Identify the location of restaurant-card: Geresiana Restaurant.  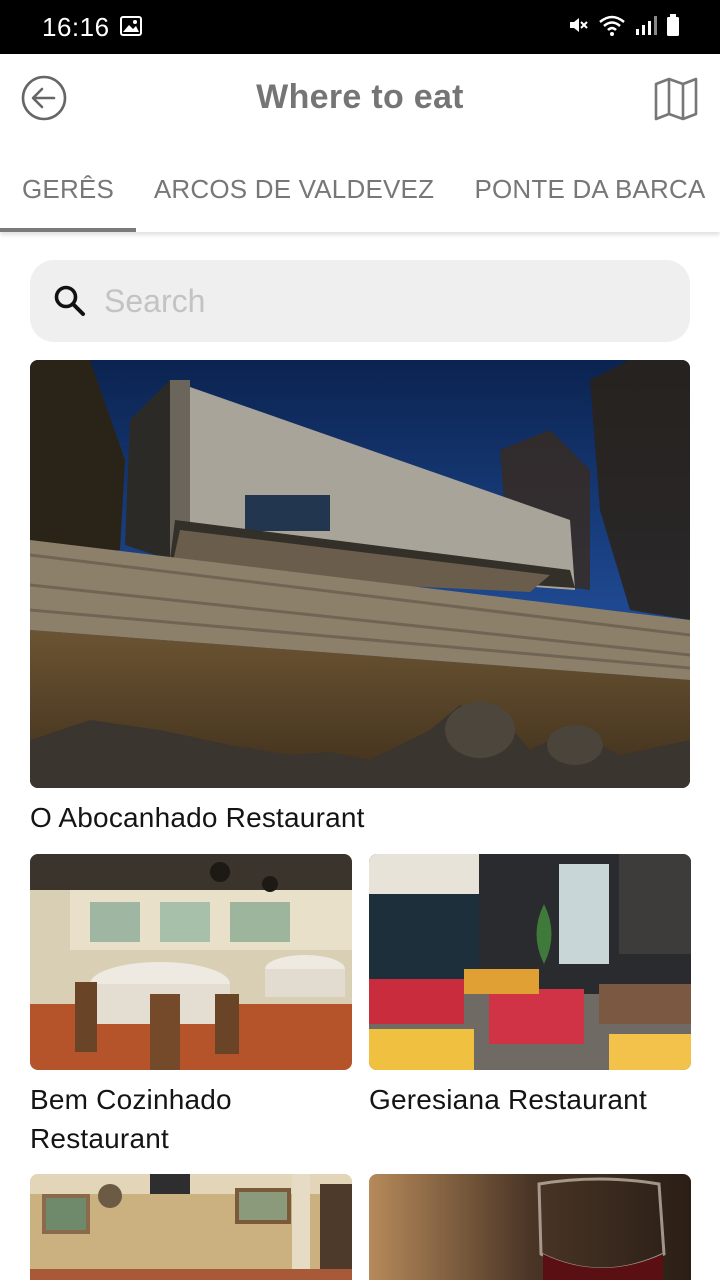
(530, 1009).